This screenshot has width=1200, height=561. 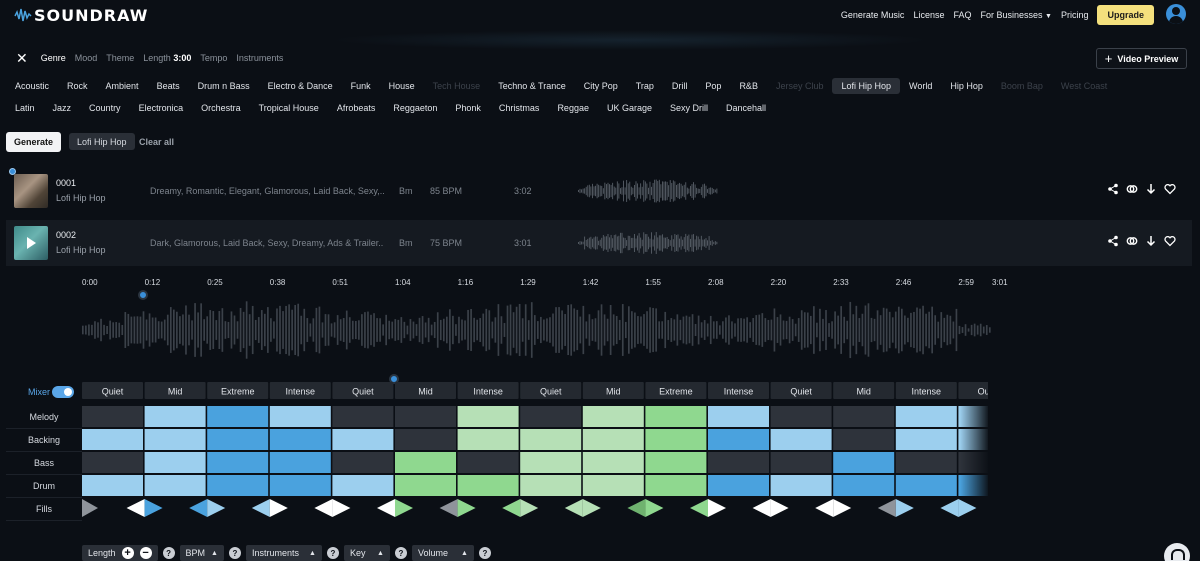 What do you see at coordinates (361, 86) in the screenshot?
I see `genre-chip: Funk` at bounding box center [361, 86].